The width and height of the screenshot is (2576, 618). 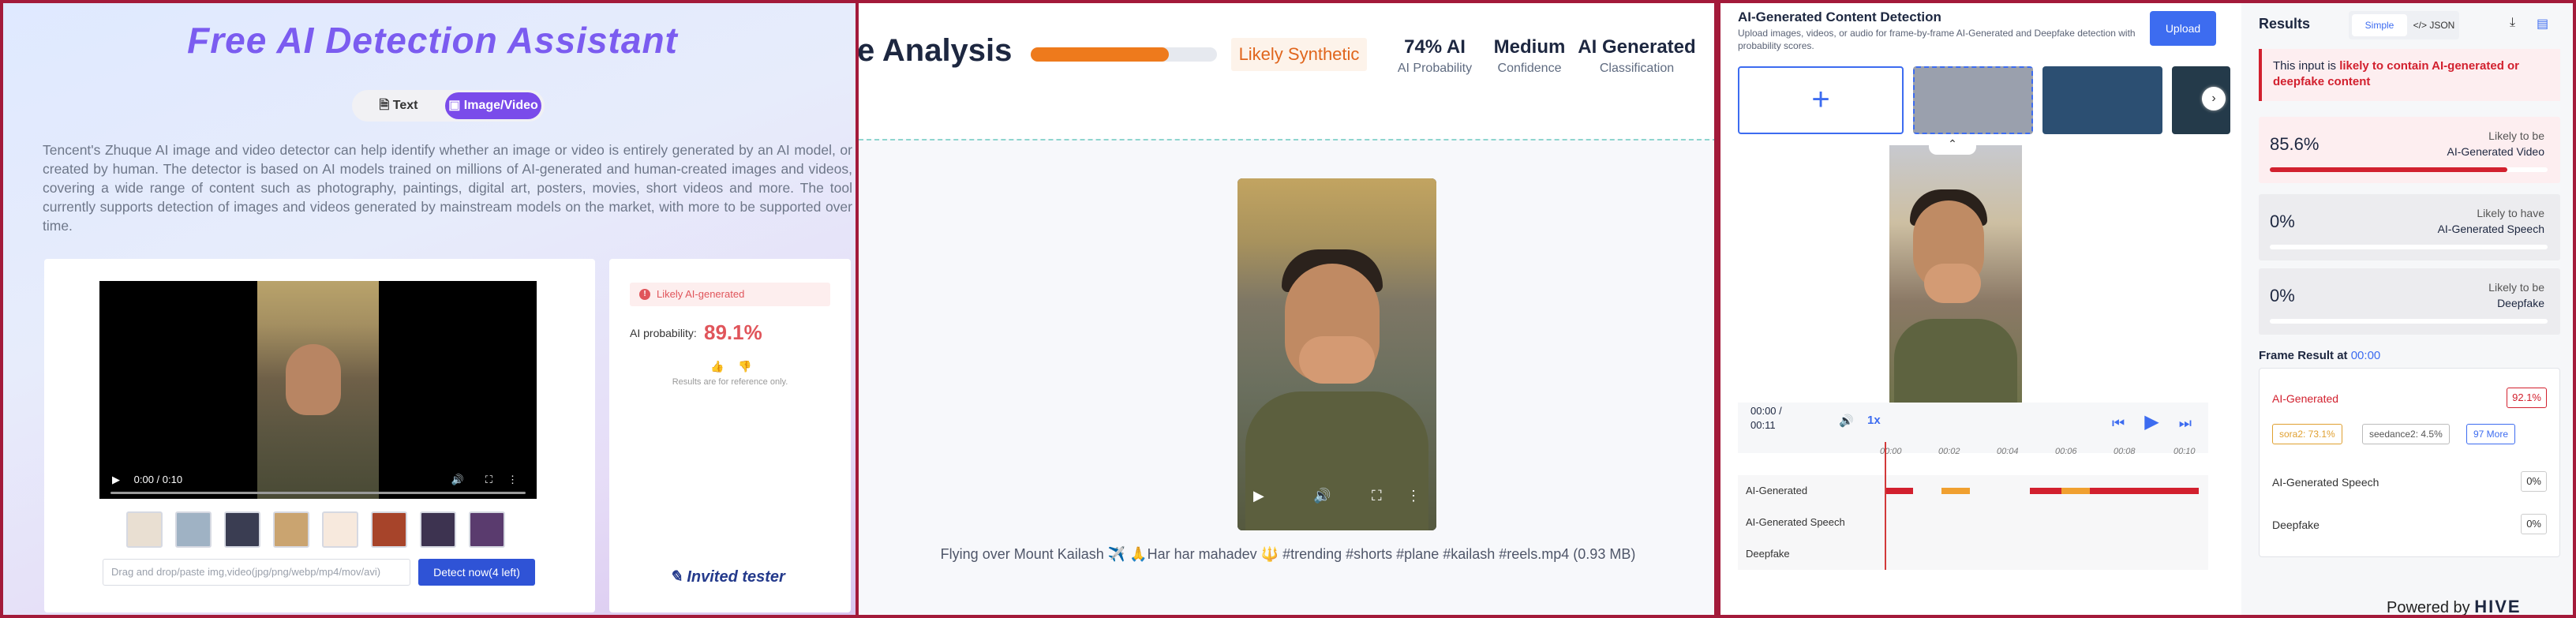 I want to click on tab-image-video-label: Image/Video, so click(x=500, y=106).